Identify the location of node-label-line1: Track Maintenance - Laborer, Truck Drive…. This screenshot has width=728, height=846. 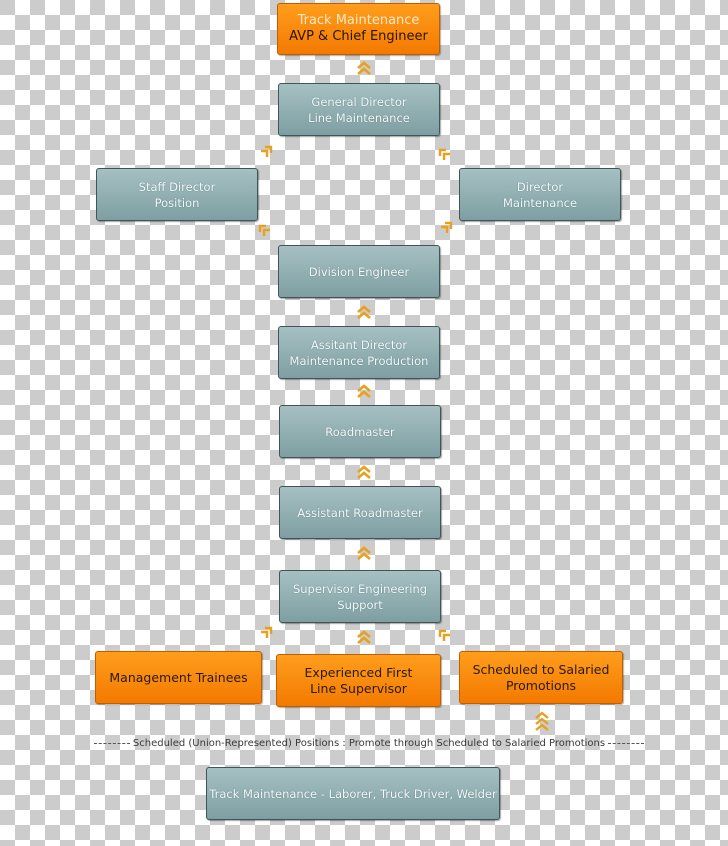
(353, 793).